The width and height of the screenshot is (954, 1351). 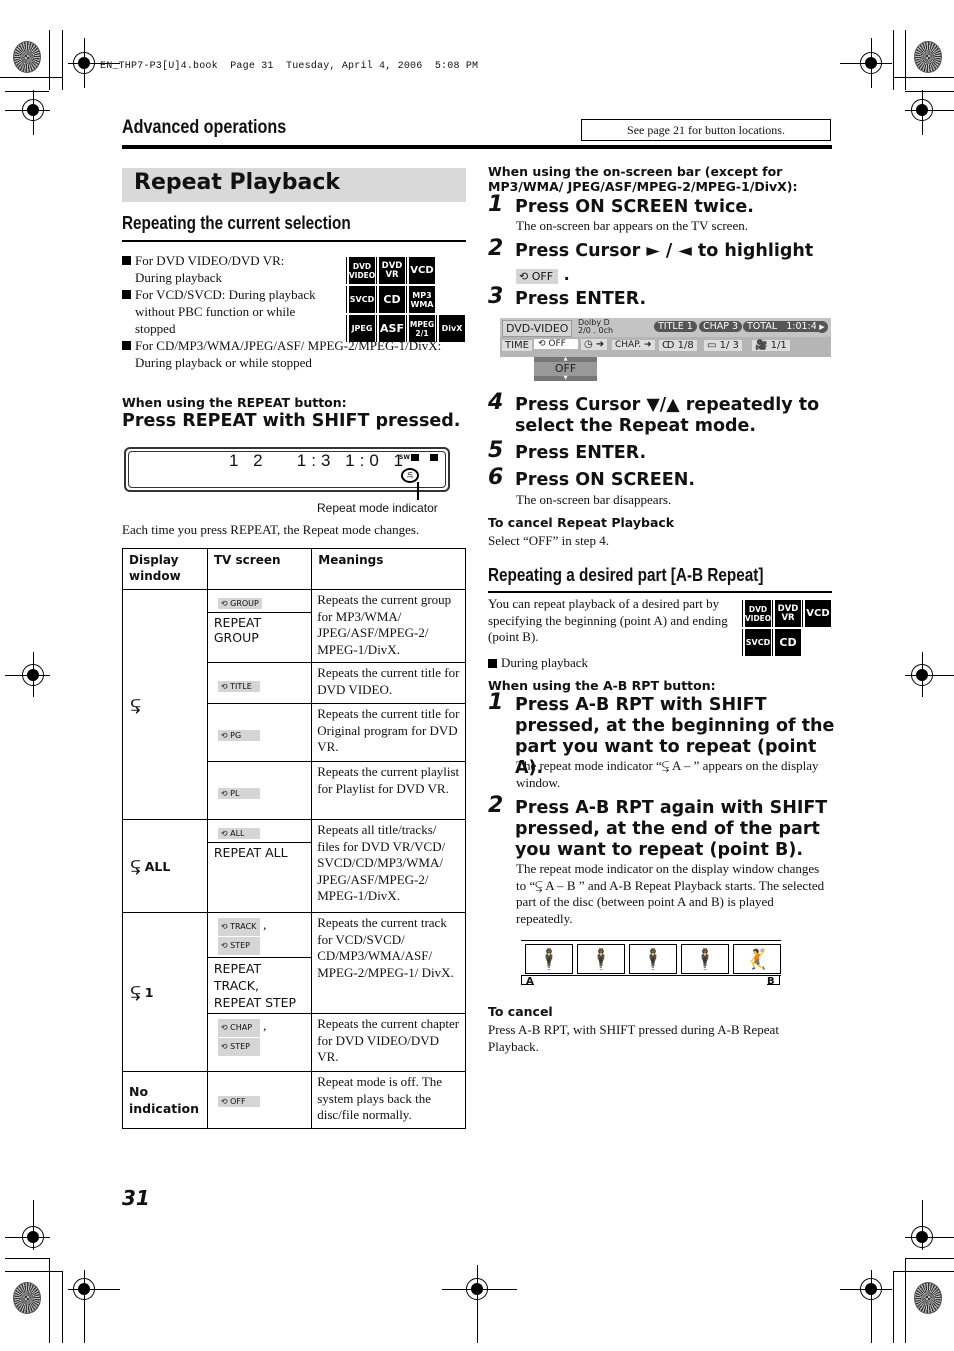 I want to click on badge-mp3-wma: MP3 WMA, so click(x=421, y=299).